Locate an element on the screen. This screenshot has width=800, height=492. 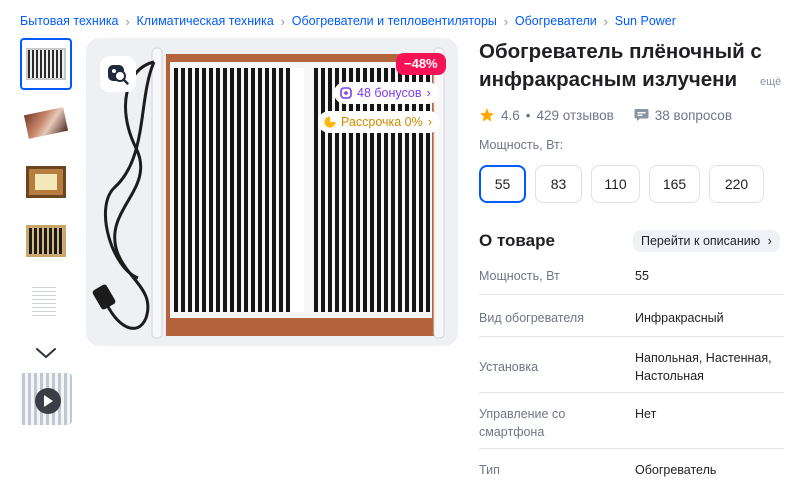
spec-row: Тип Обогреватель is located at coordinates (631, 469).